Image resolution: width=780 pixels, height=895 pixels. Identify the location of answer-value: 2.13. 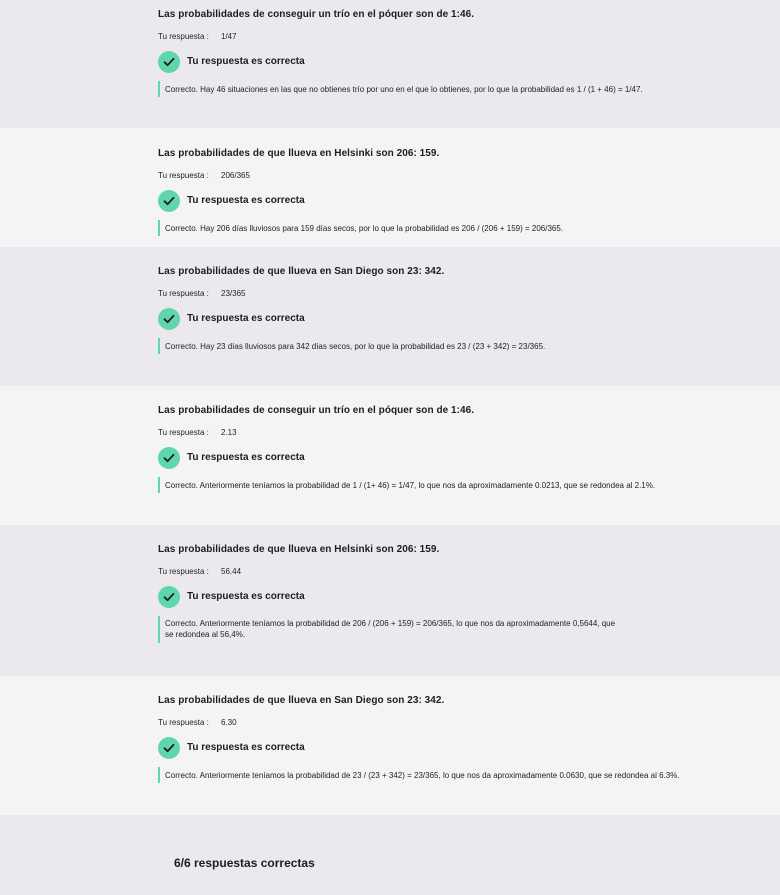
(229, 432).